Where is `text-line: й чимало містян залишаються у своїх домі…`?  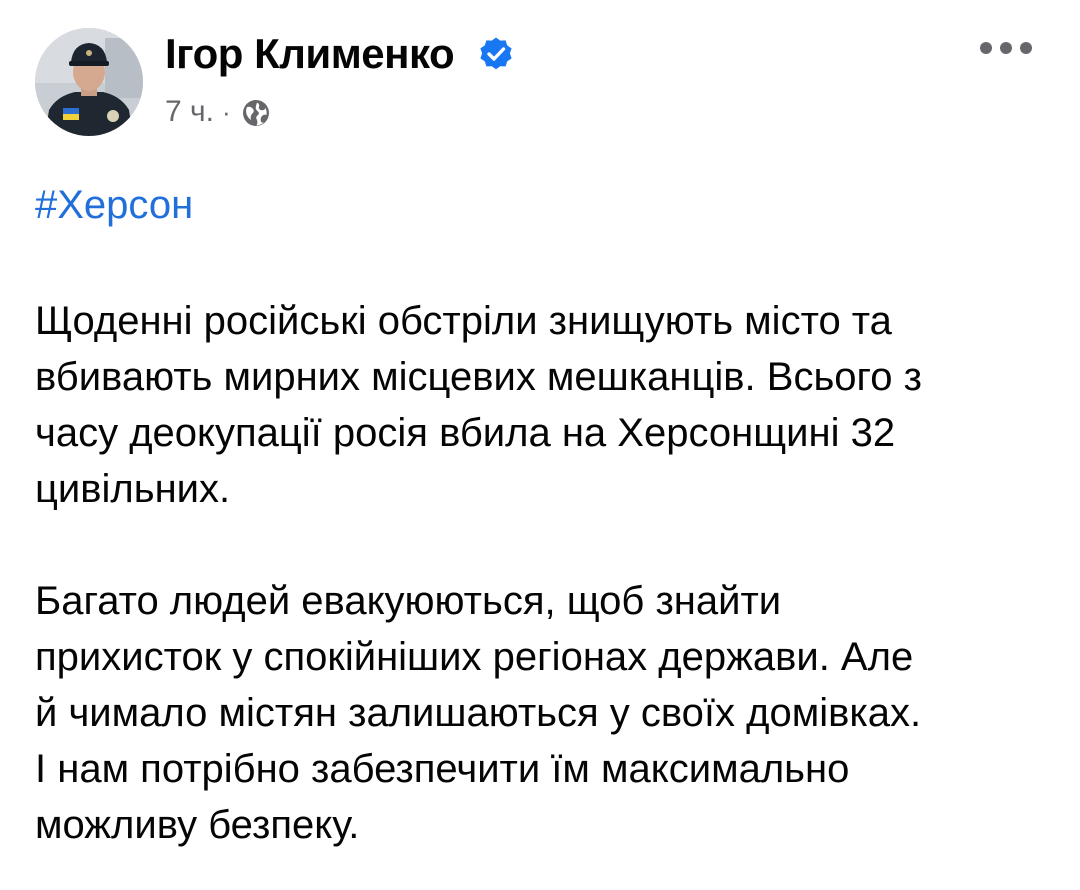 text-line: й чимало містян залишаються у своїх домі… is located at coordinates (478, 713).